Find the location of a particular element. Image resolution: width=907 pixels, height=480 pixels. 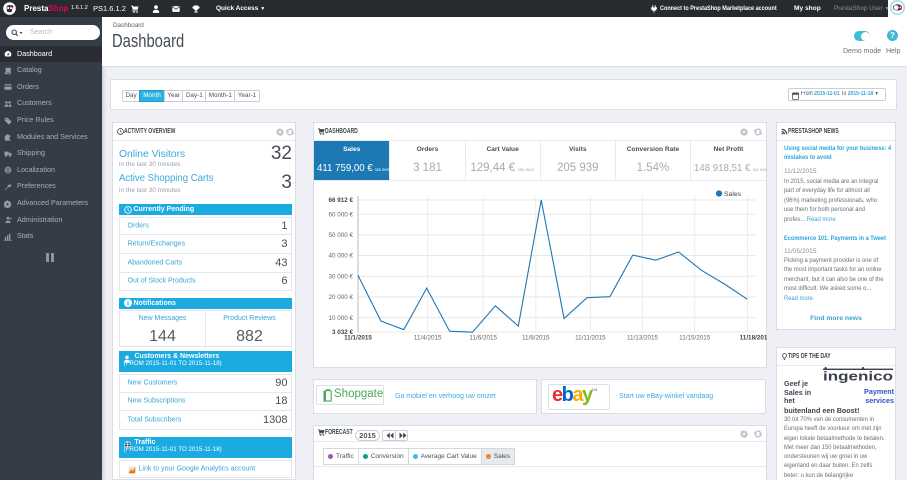

svg-text: 11/18/201 is located at coordinates (753, 338).